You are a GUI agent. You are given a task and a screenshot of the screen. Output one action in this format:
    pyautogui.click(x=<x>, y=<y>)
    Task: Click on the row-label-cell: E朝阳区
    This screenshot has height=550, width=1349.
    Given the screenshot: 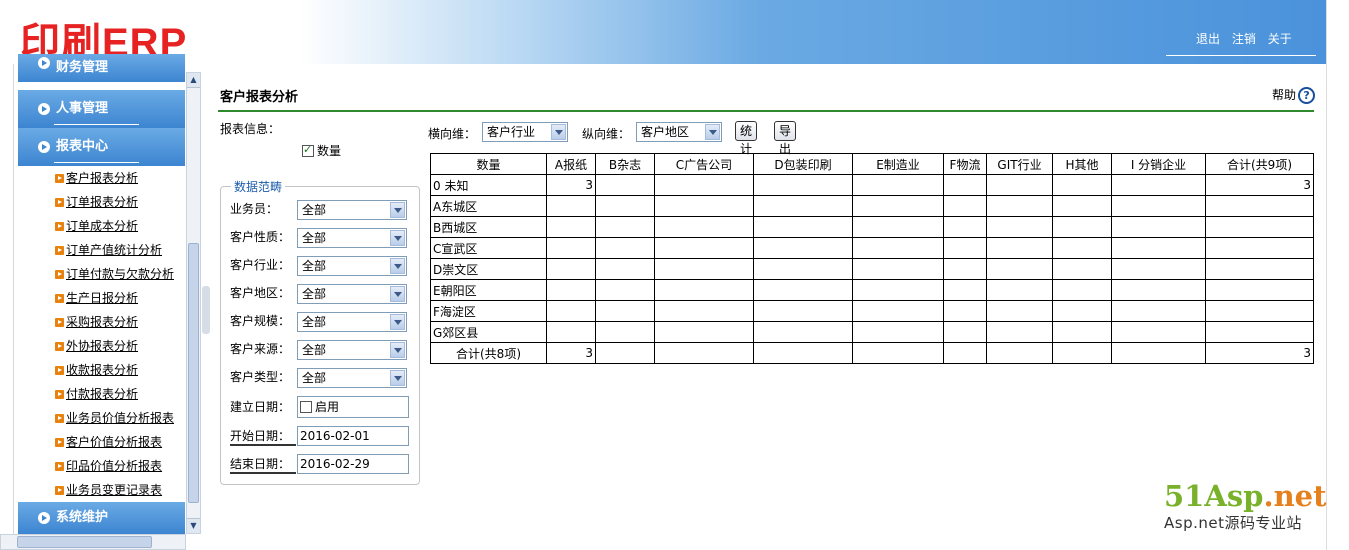 What is the action you would take?
    pyautogui.click(x=488, y=290)
    